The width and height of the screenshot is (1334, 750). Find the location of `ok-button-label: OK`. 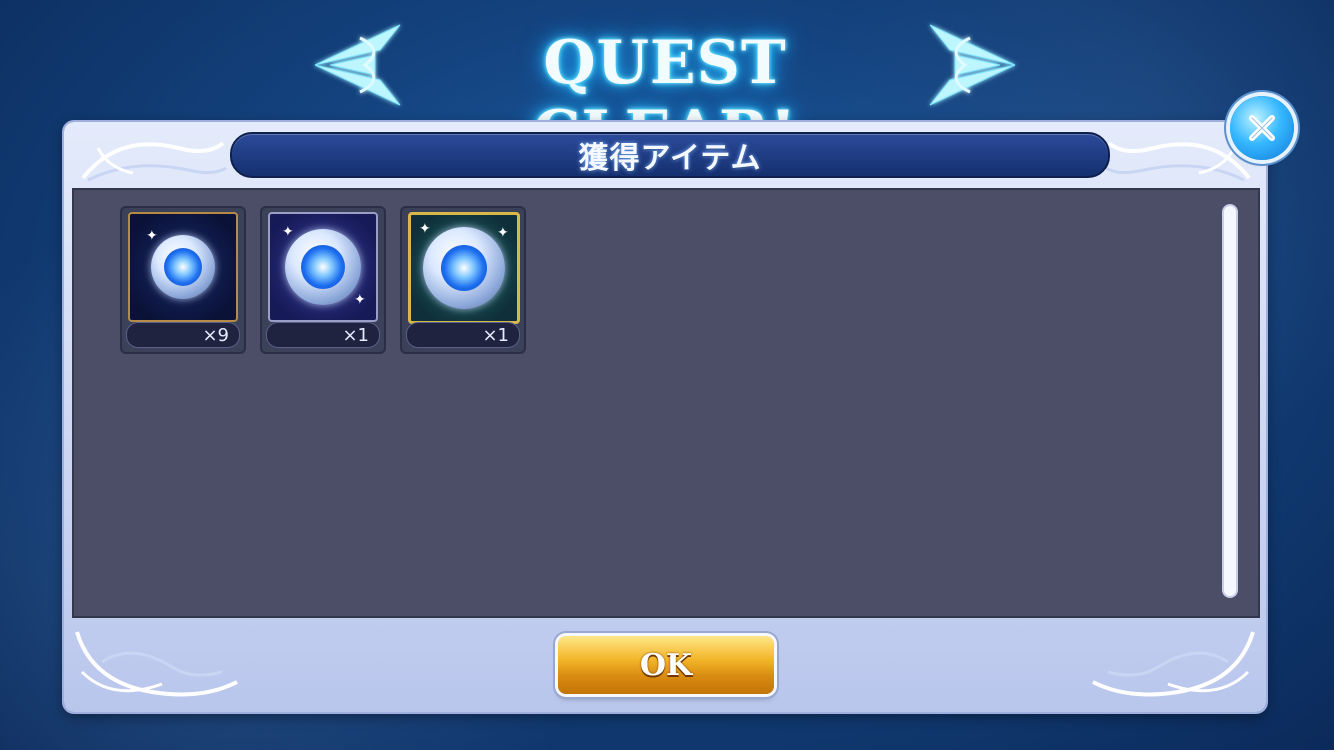

ok-button-label: OK is located at coordinates (666, 665).